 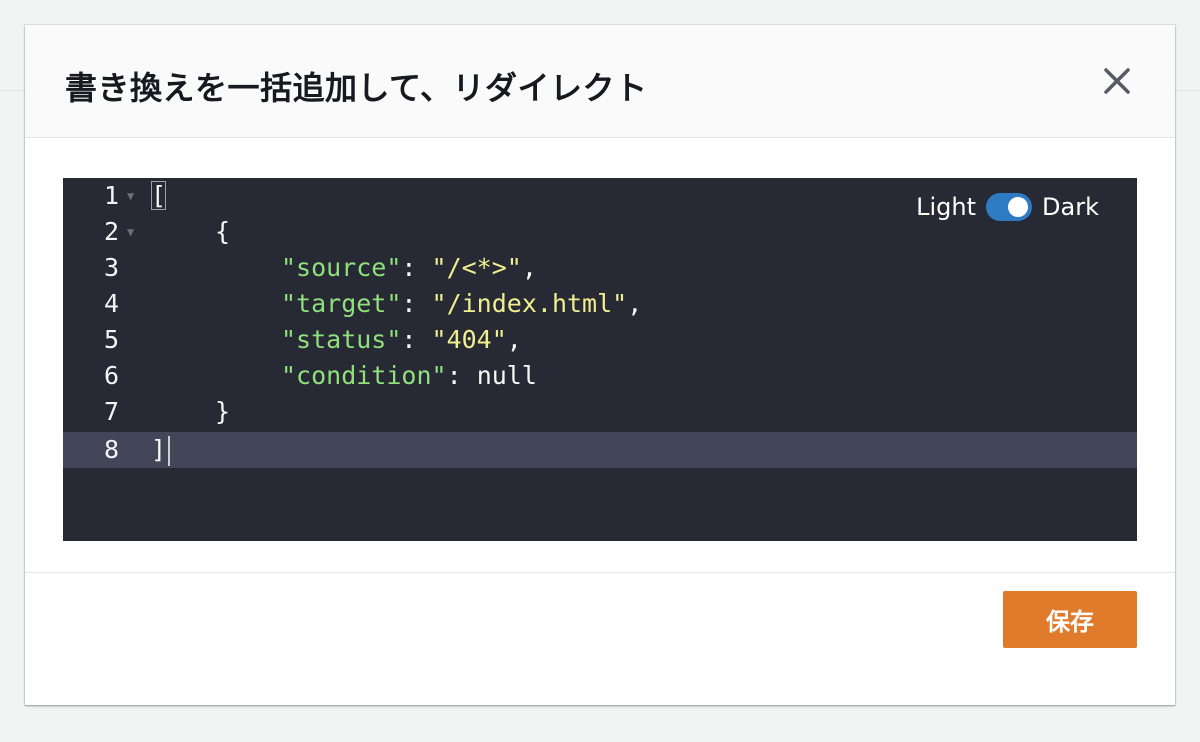 I want to click on line-number: 7, so click(x=111, y=411).